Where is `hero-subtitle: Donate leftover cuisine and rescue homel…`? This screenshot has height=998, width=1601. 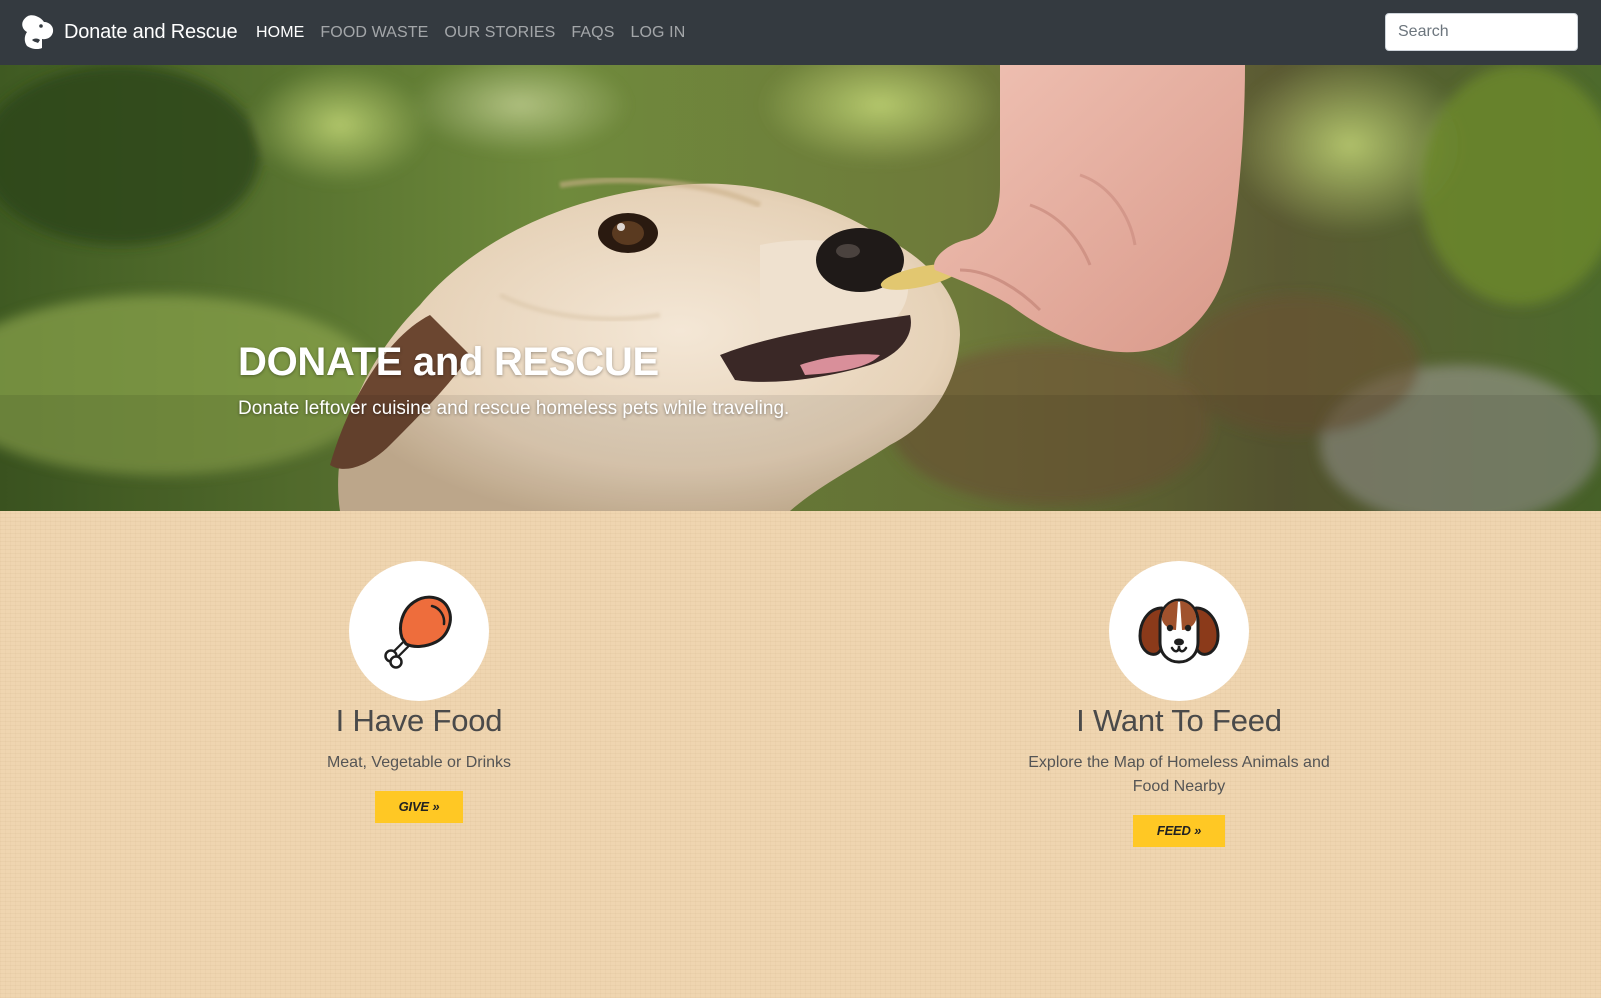 hero-subtitle: Donate leftover cuisine and rescue homel… is located at coordinates (514, 408).